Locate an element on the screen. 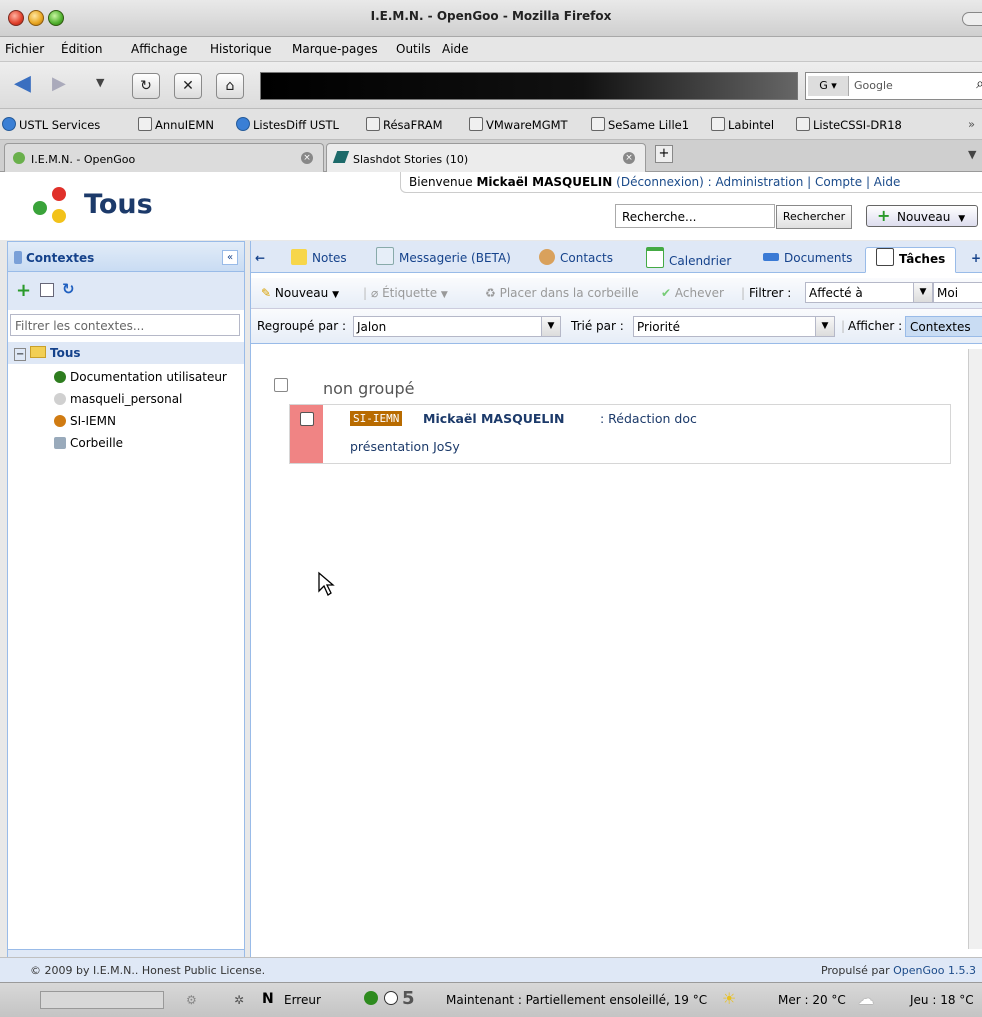  help-link: Aide is located at coordinates (887, 182).